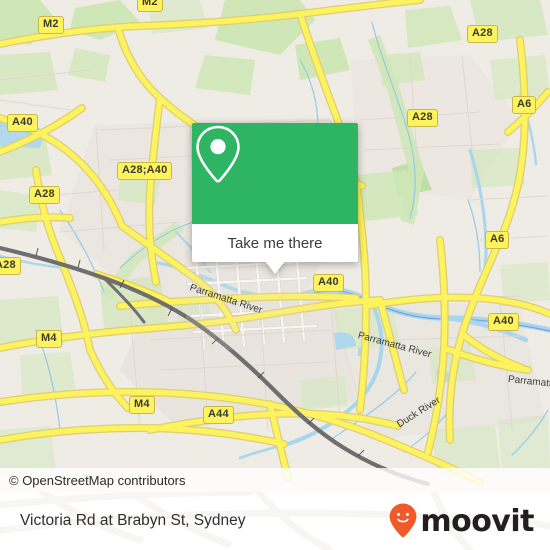 The width and height of the screenshot is (550, 550). Describe the element at coordinates (97, 480) in the screenshot. I see `osm-attribution-text: © OpenStreetMap contributors` at that location.